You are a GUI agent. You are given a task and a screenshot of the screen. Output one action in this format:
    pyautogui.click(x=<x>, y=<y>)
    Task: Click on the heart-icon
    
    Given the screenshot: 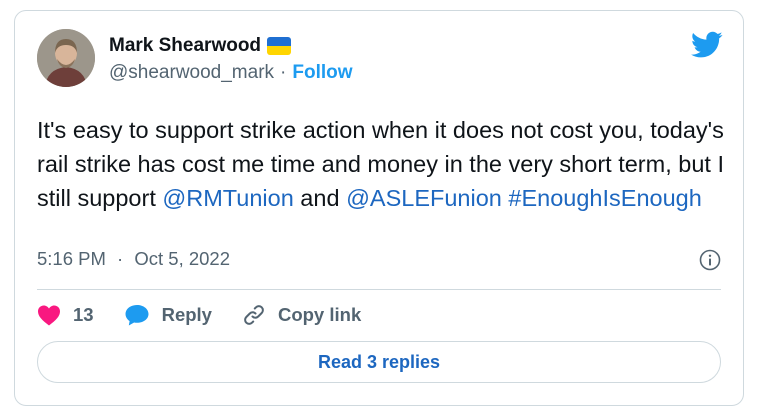 What is the action you would take?
    pyautogui.click(x=49, y=315)
    